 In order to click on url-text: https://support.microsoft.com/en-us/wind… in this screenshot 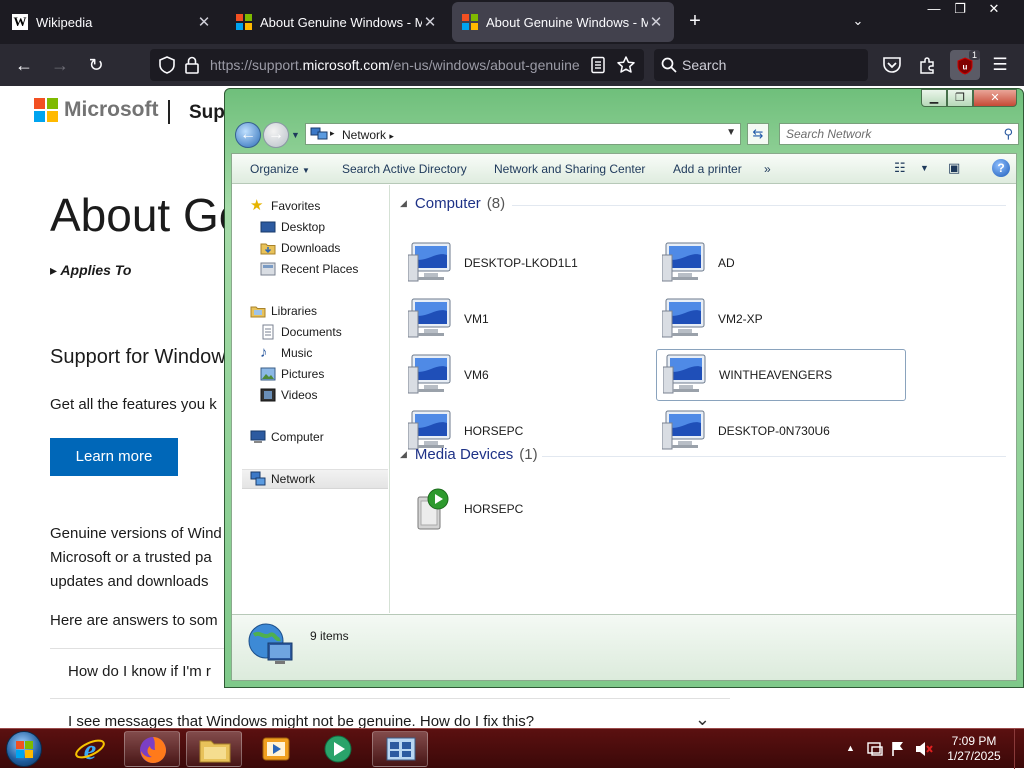, I will do `click(395, 65)`.